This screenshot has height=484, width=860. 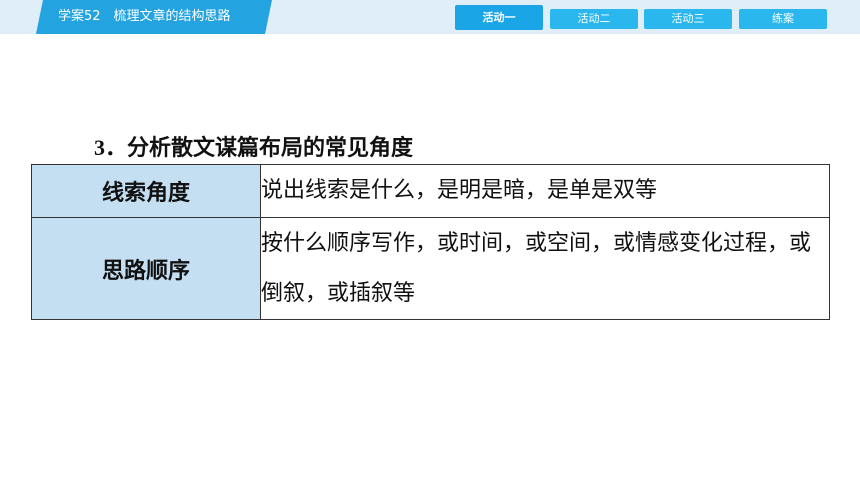 I want to click on section-heading: 3．分析散文谋篇布局的常见角度, so click(x=253, y=148).